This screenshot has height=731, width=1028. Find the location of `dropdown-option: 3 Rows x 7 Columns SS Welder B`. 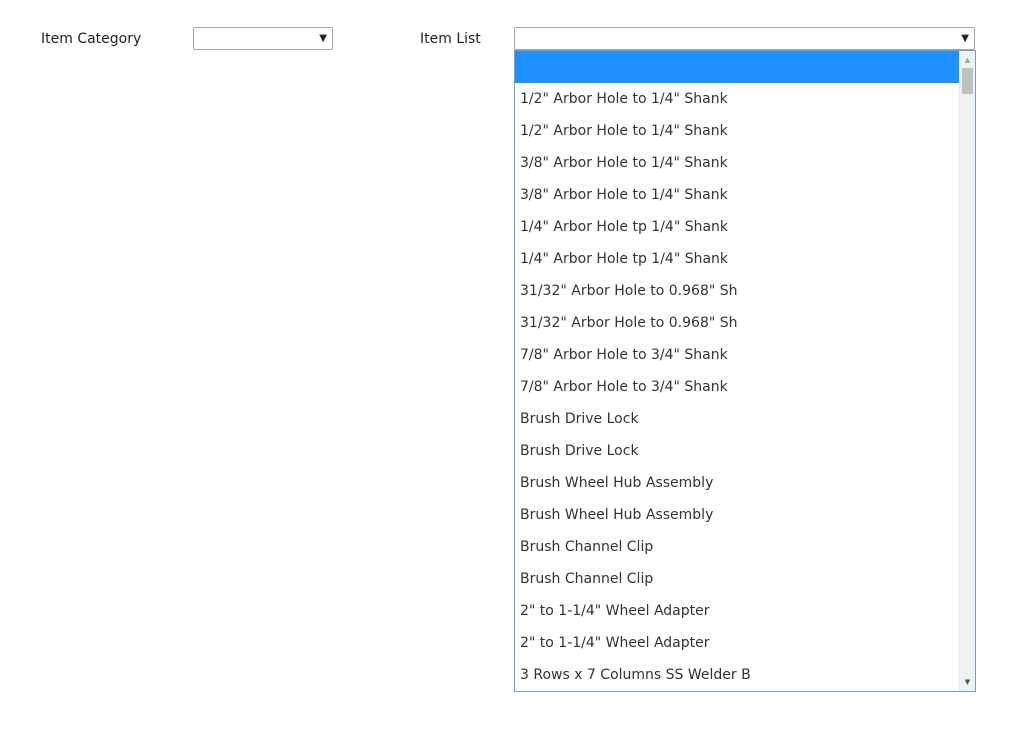

dropdown-option: 3 Rows x 7 Columns SS Welder B is located at coordinates (737, 675).